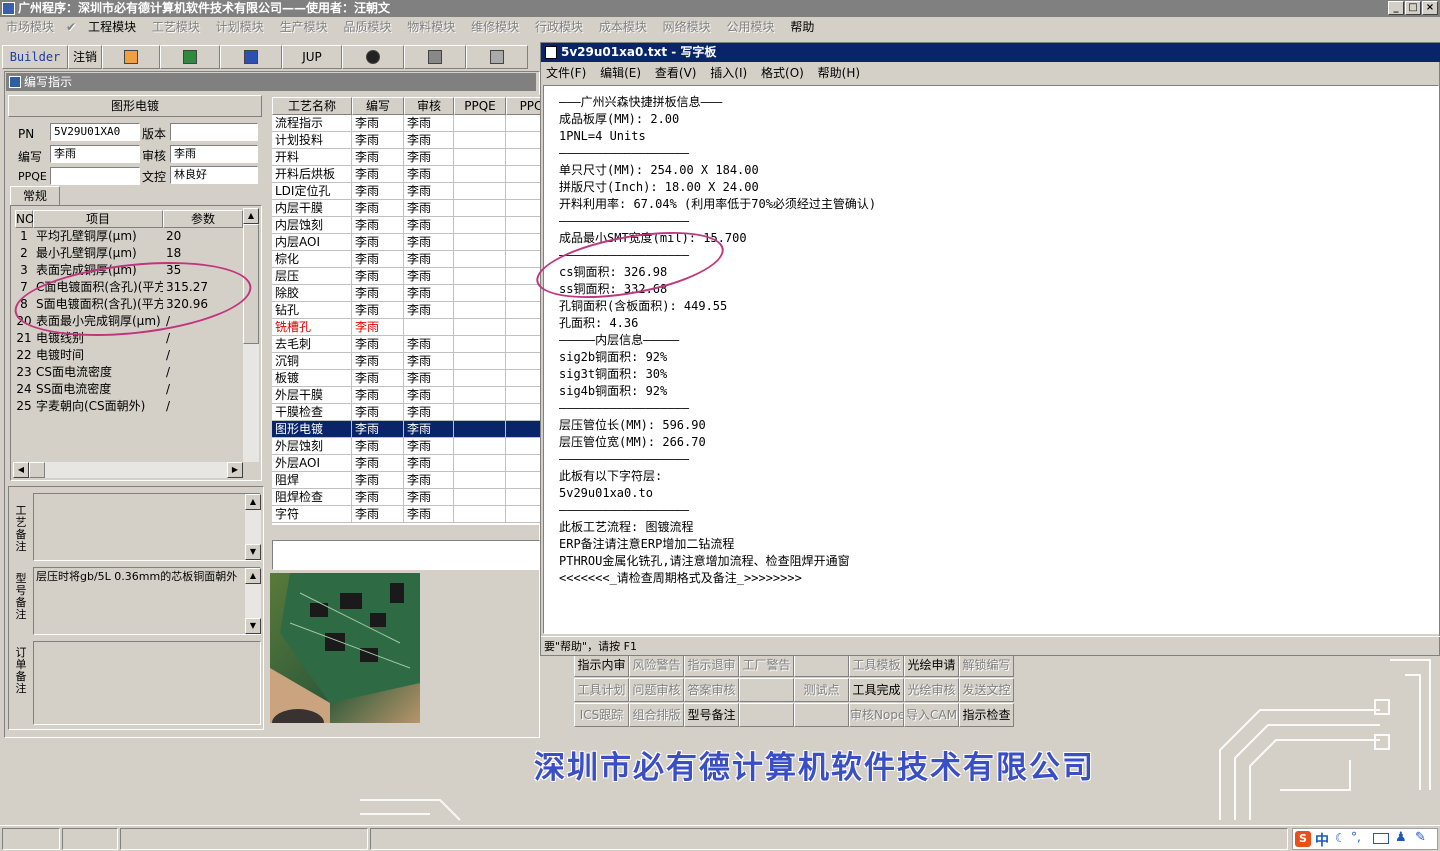 Image resolution: width=1440 pixels, height=851 pixels. What do you see at coordinates (711, 665) in the screenshot?
I see `action-button: 指示退审` at bounding box center [711, 665].